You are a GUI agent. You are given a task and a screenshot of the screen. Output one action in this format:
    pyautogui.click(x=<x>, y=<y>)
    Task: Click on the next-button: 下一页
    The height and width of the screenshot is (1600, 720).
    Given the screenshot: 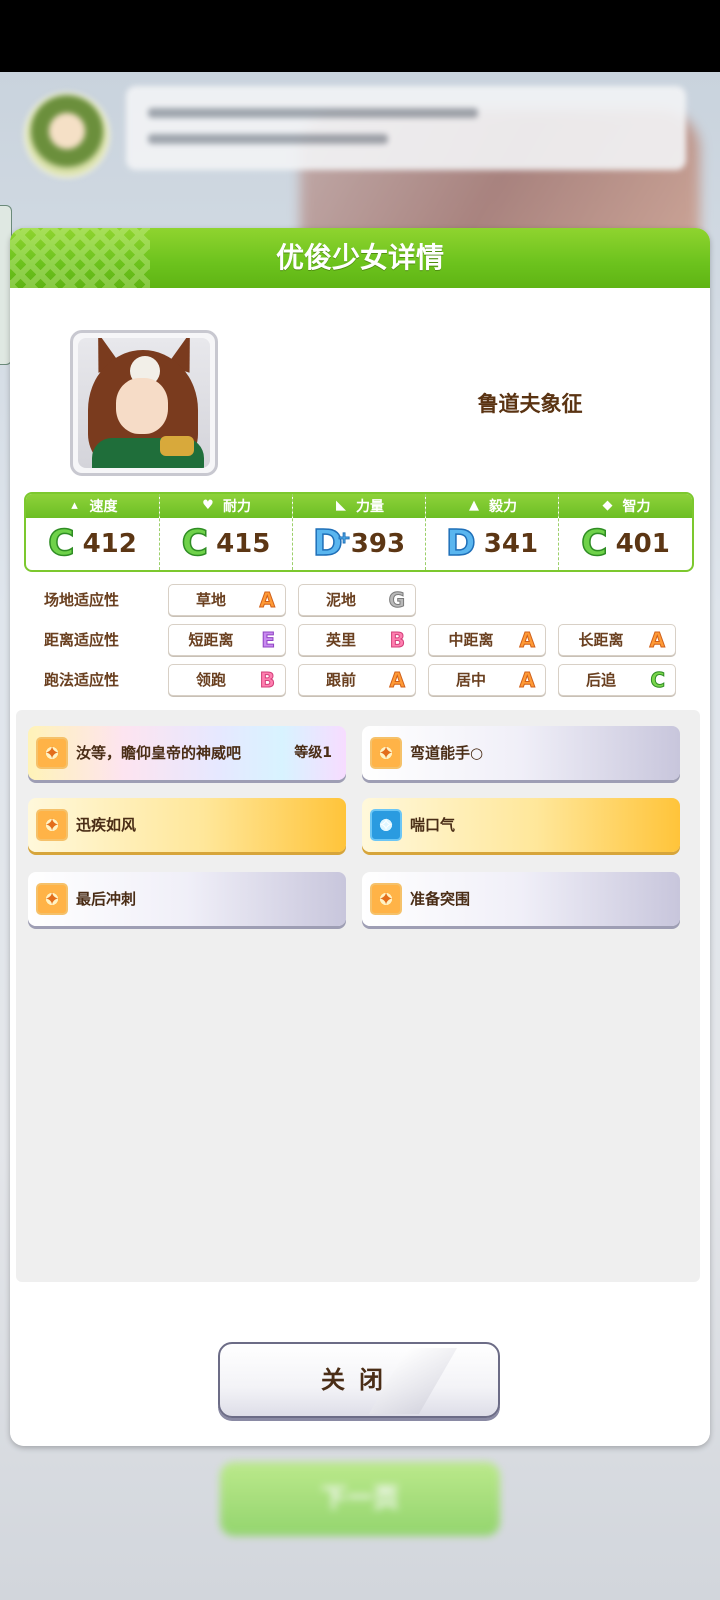 What is the action you would take?
    pyautogui.click(x=360, y=1499)
    